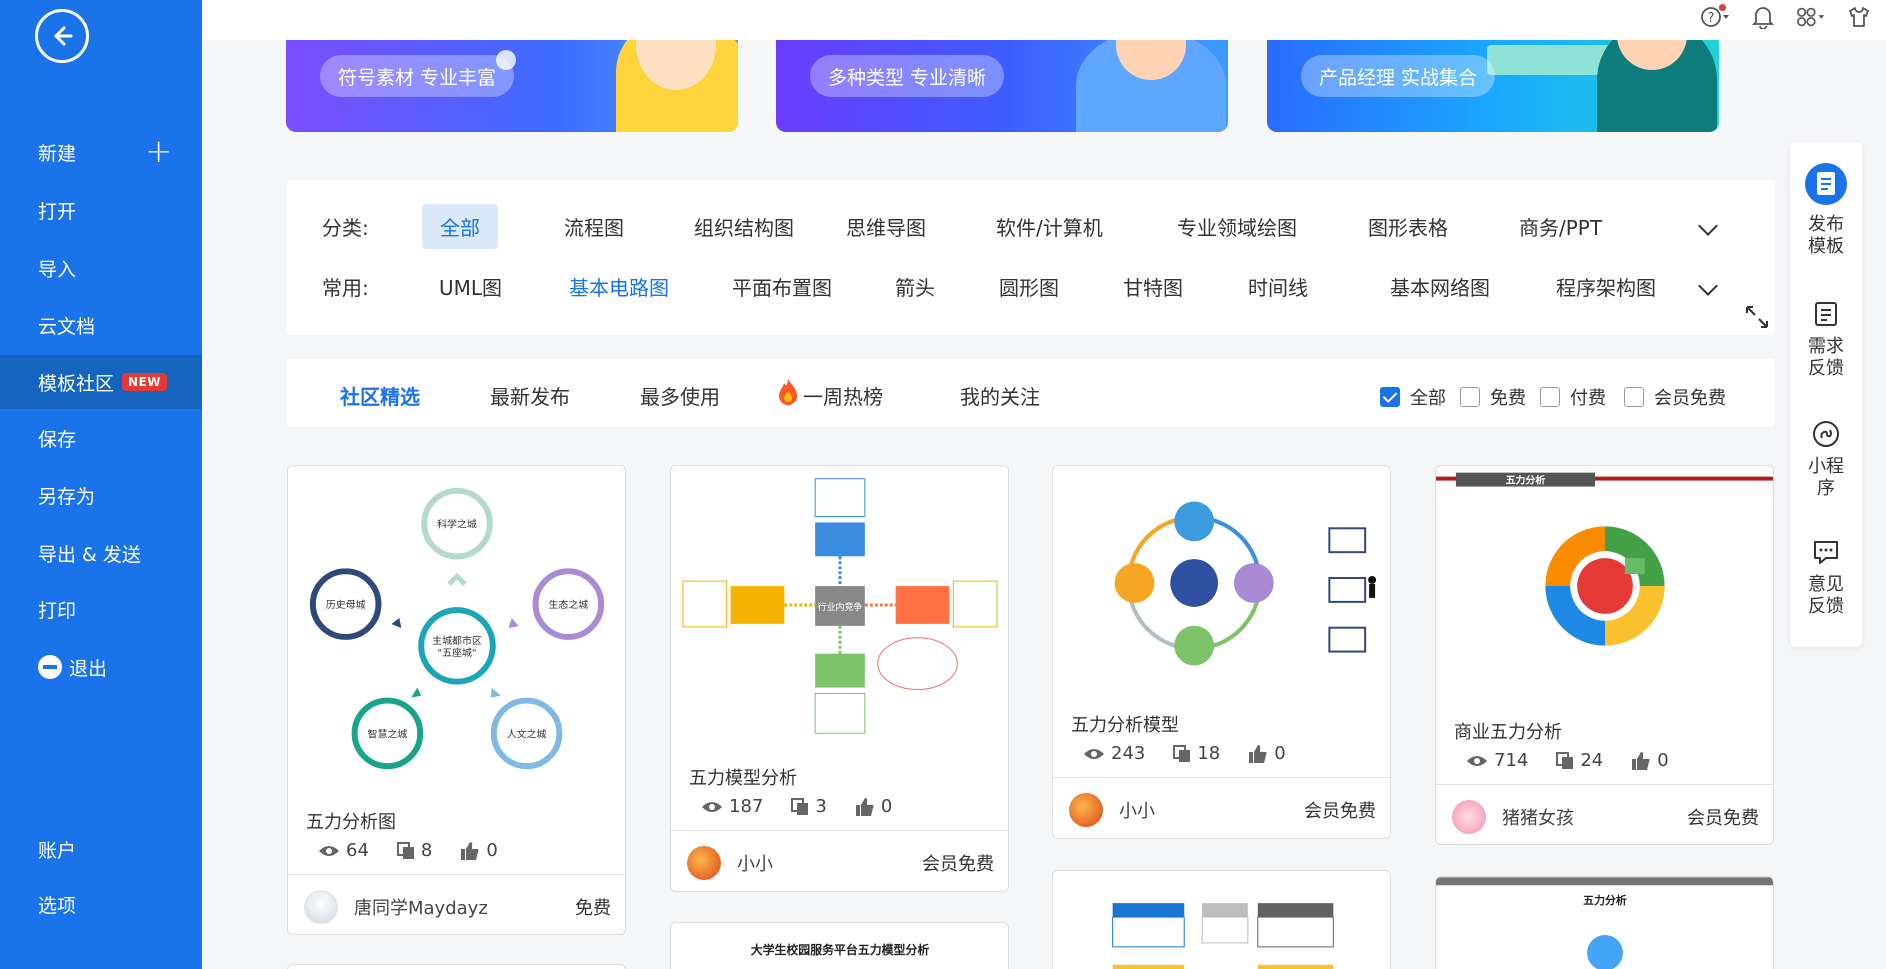 Image resolution: width=1886 pixels, height=969 pixels. Describe the element at coordinates (915, 286) in the screenshot. I see `common-arrow: 箭头` at that location.